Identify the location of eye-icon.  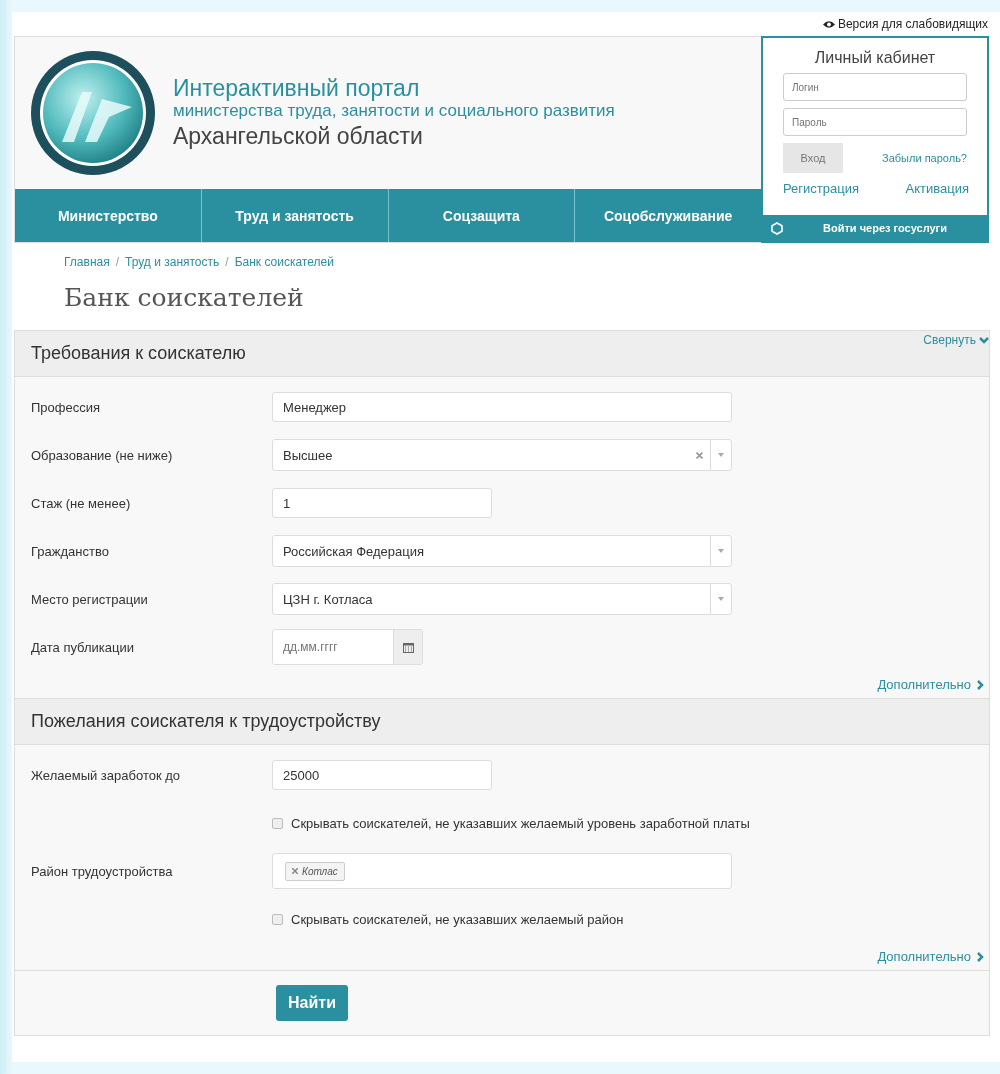
(828, 24).